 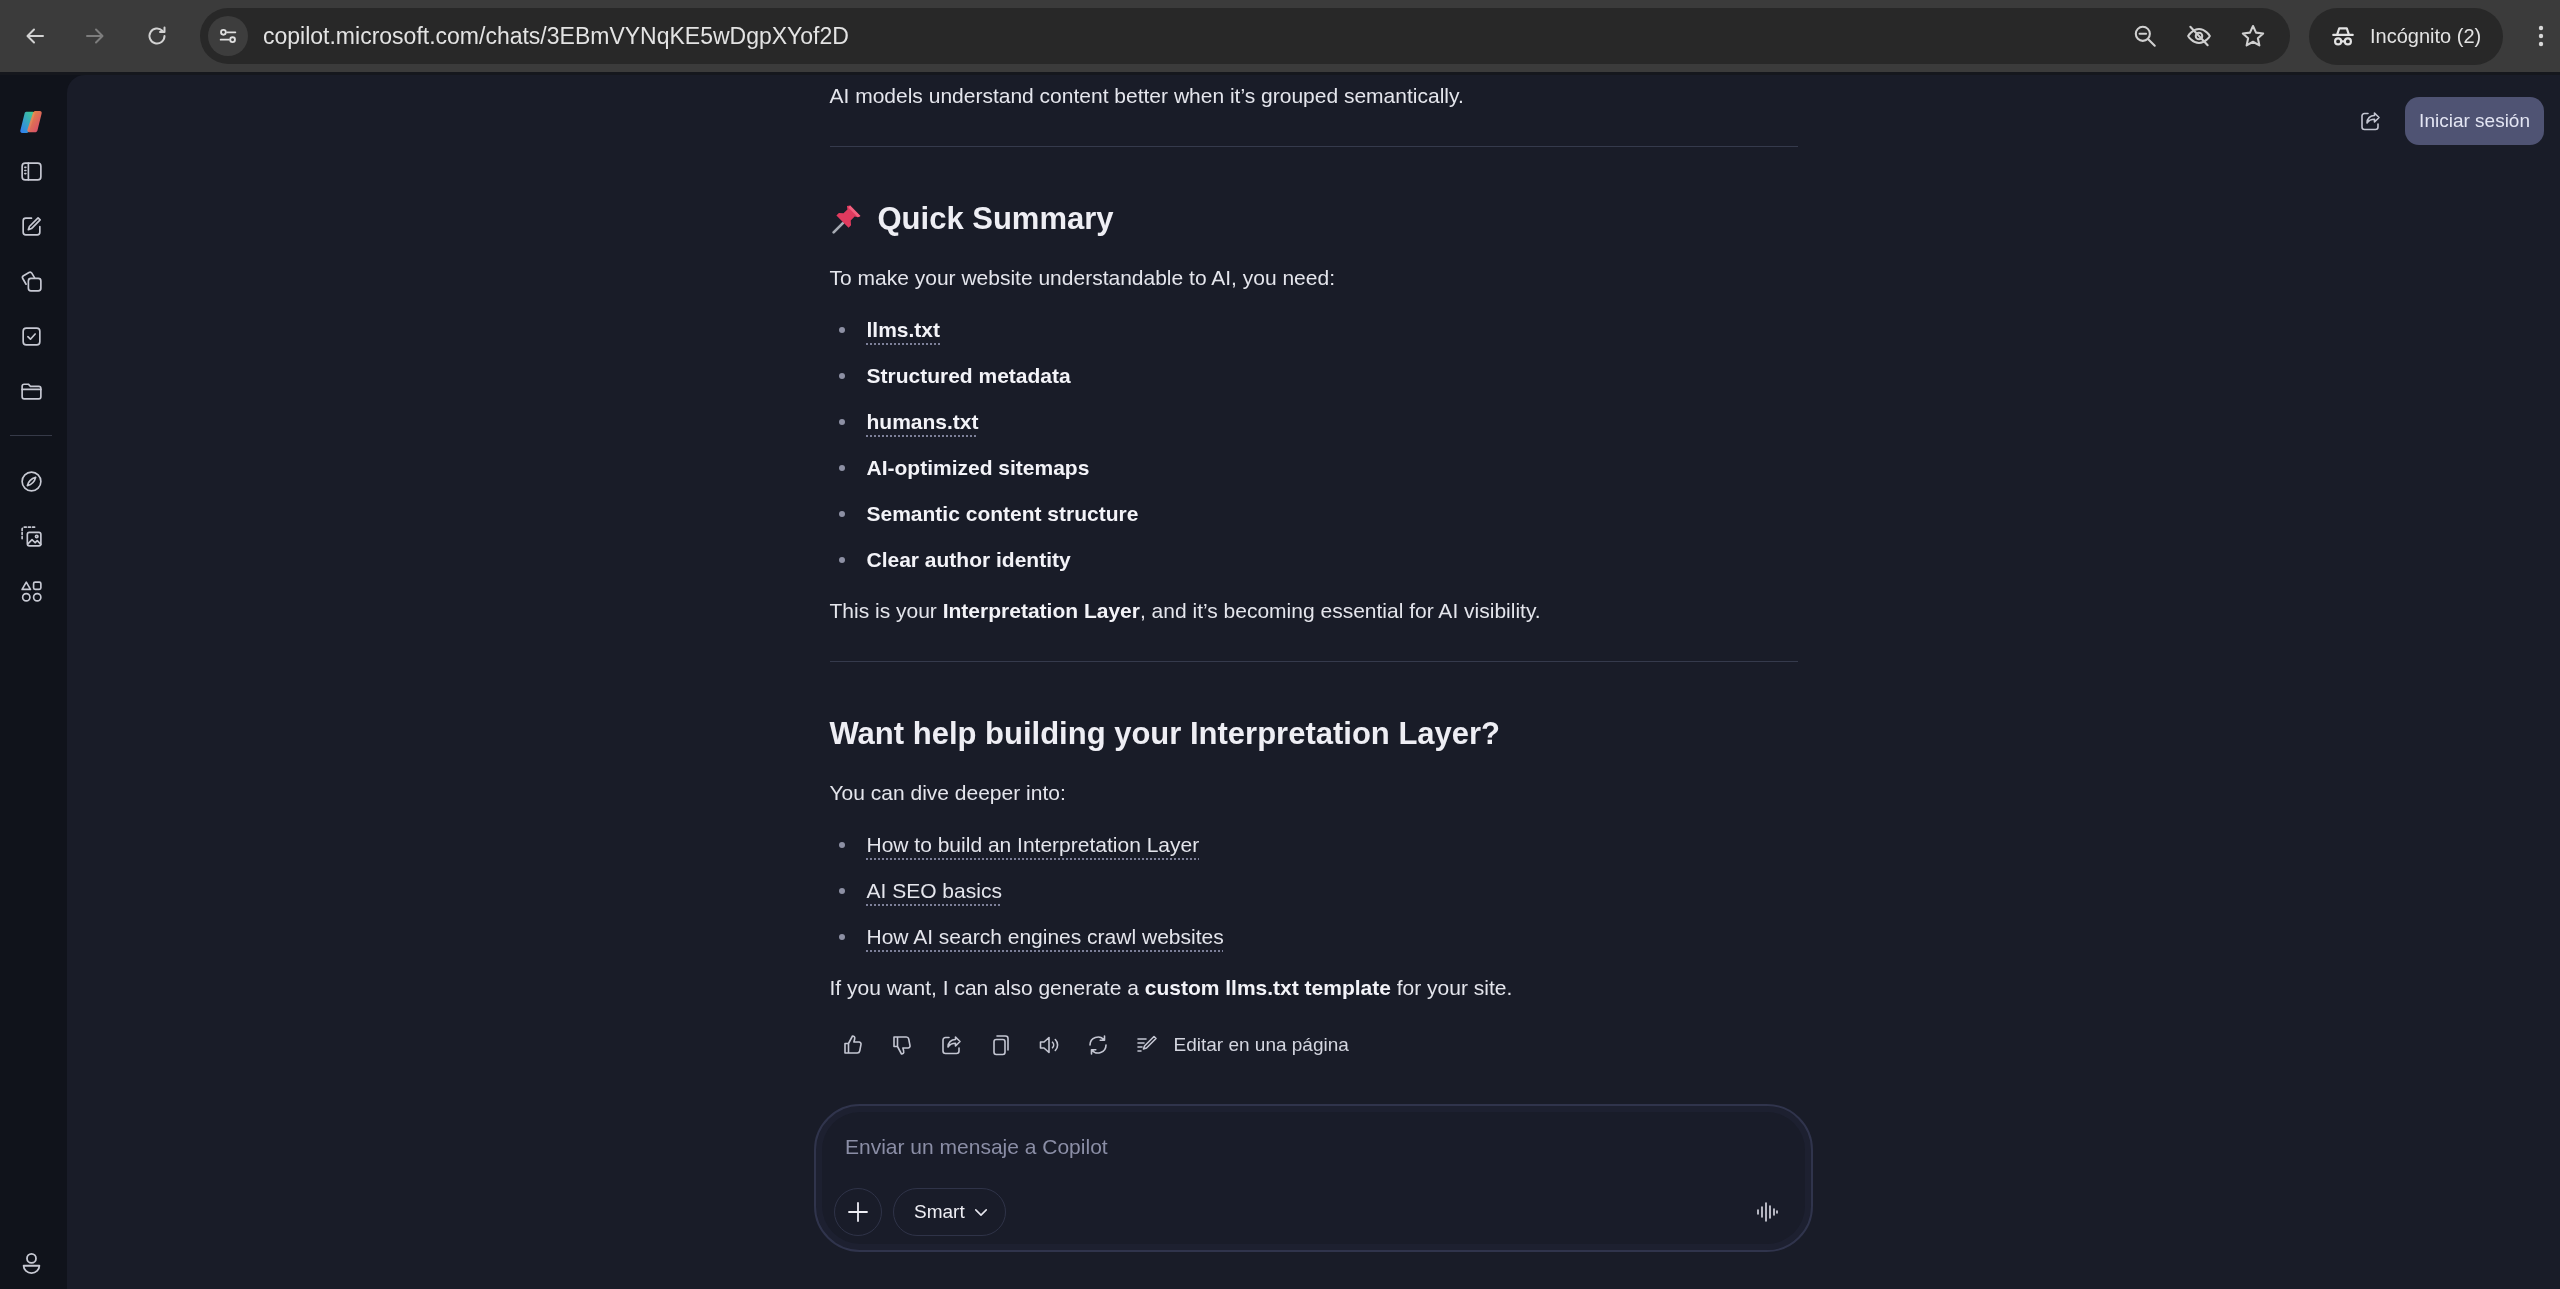 What do you see at coordinates (995, 219) in the screenshot?
I see `heading: Quick Summary` at bounding box center [995, 219].